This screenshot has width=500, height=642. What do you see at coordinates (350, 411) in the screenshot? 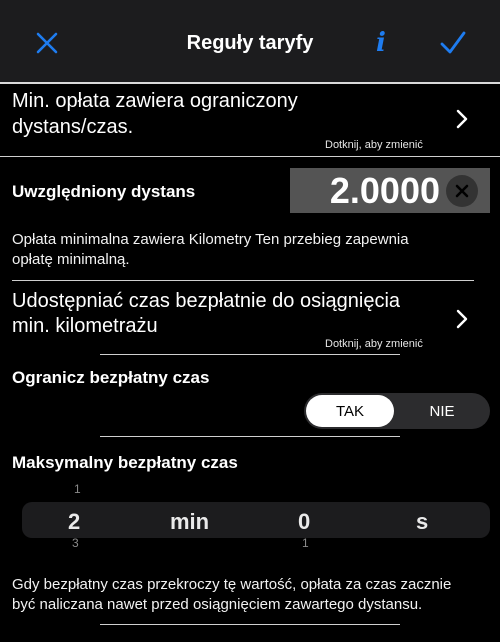
I see `option-yes: TAK` at bounding box center [350, 411].